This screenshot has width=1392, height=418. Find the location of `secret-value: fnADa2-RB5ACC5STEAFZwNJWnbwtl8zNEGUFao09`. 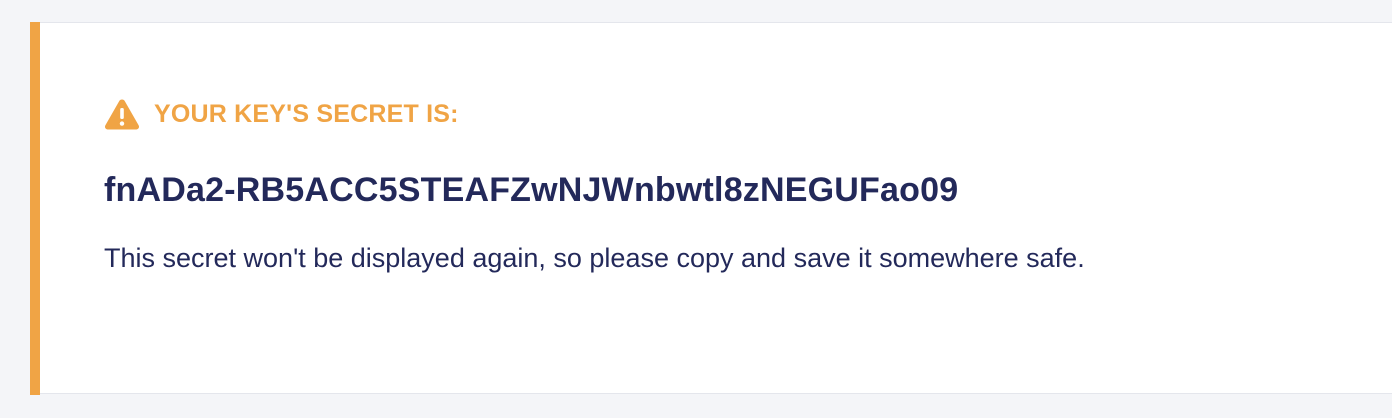

secret-value: fnADa2-RB5ACC5STEAFZwNJWnbwtl8zNEGUFao09 is located at coordinates (531, 190).